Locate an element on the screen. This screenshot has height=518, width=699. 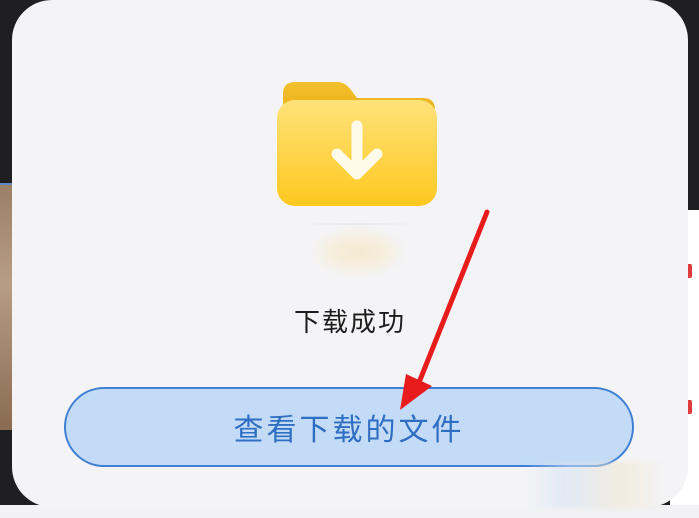
watermark is located at coordinates (595, 485).